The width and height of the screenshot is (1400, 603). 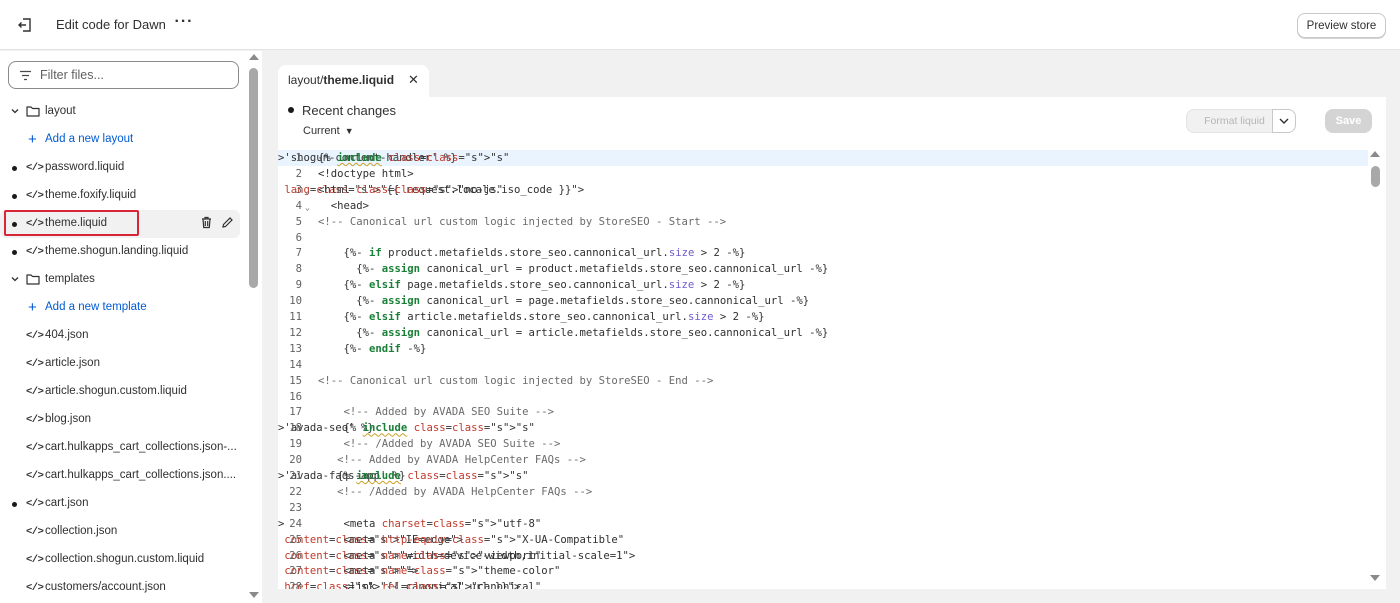 What do you see at coordinates (122, 336) in the screenshot?
I see `file-item: </> 404.json` at bounding box center [122, 336].